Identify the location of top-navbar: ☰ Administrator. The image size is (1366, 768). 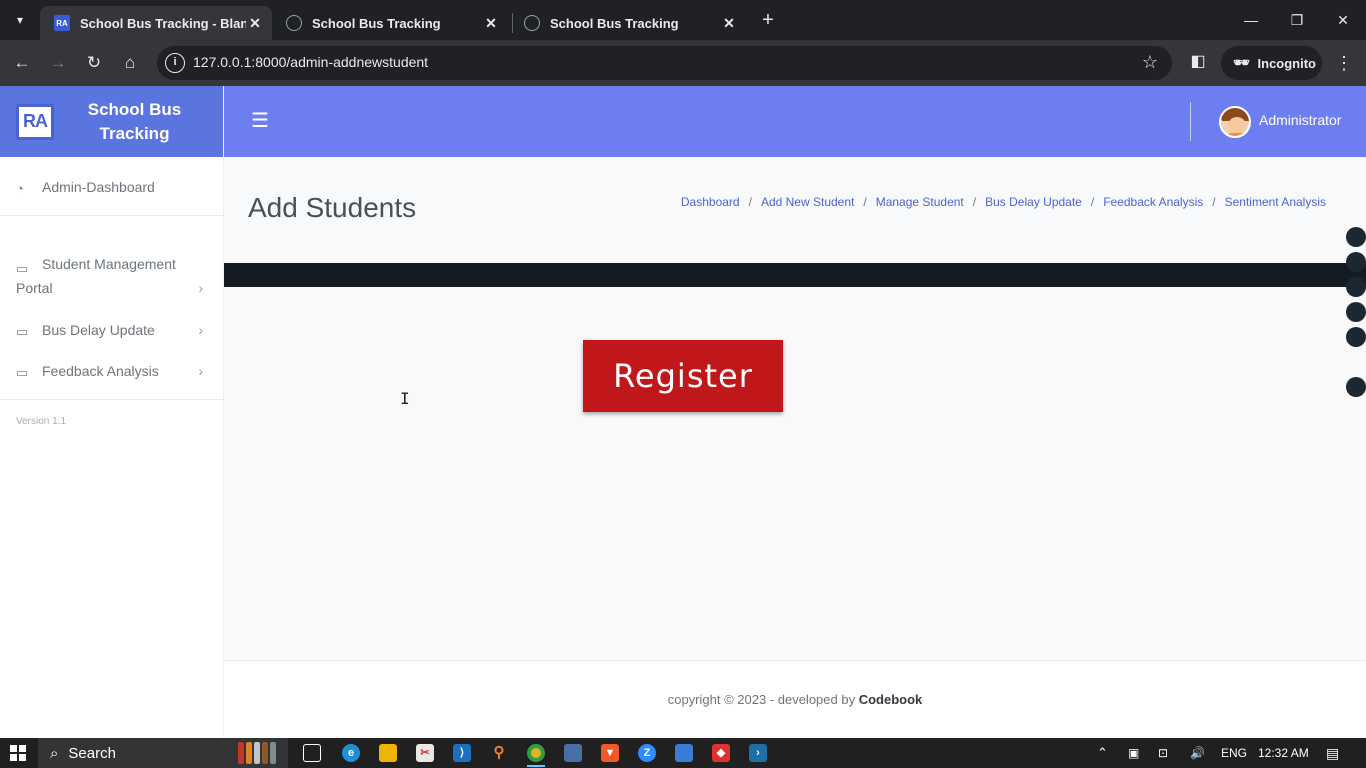
(795, 121).